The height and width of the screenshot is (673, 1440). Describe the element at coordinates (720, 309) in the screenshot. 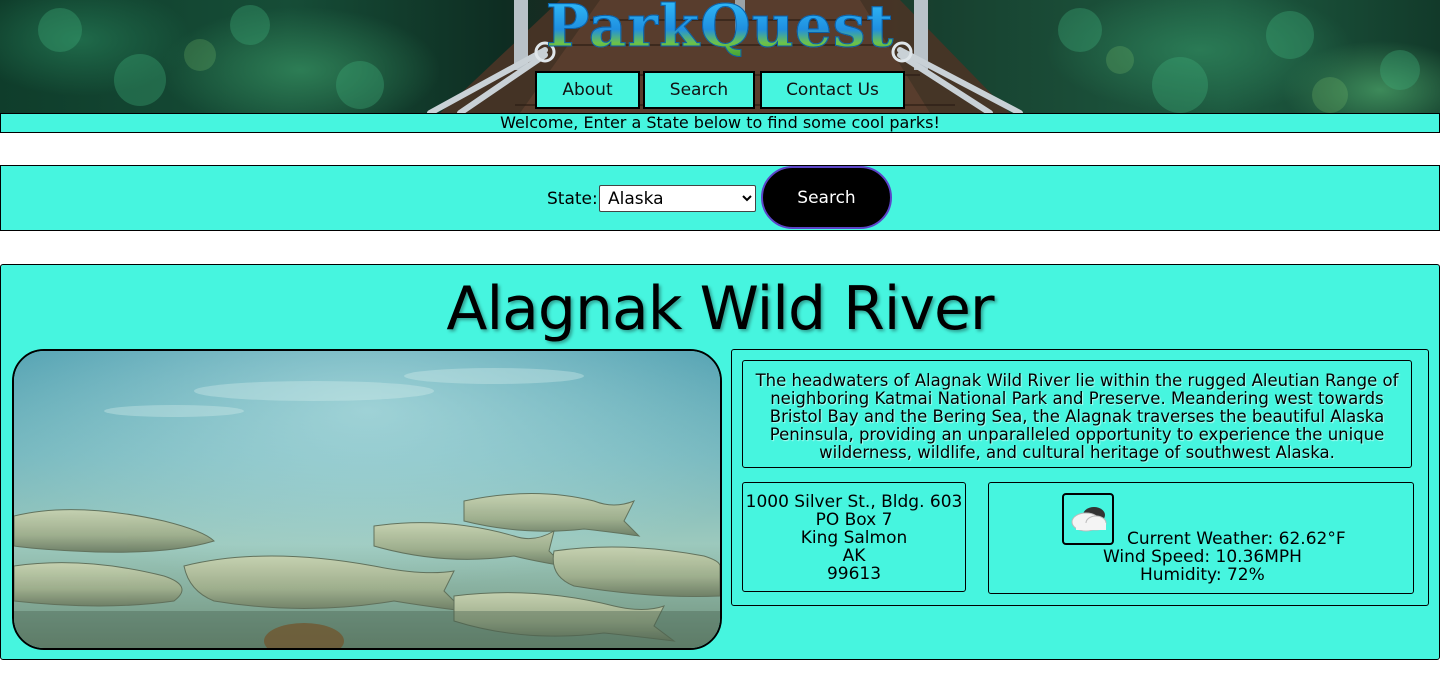

I see `park-title: Alagnak Wild River` at that location.